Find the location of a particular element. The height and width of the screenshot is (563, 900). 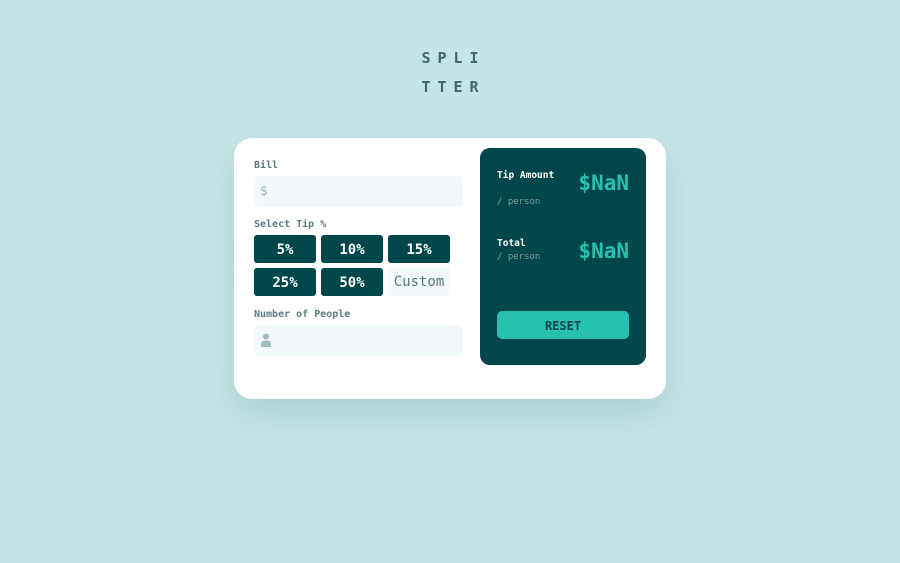

tip-50-button: 50% is located at coordinates (352, 282).